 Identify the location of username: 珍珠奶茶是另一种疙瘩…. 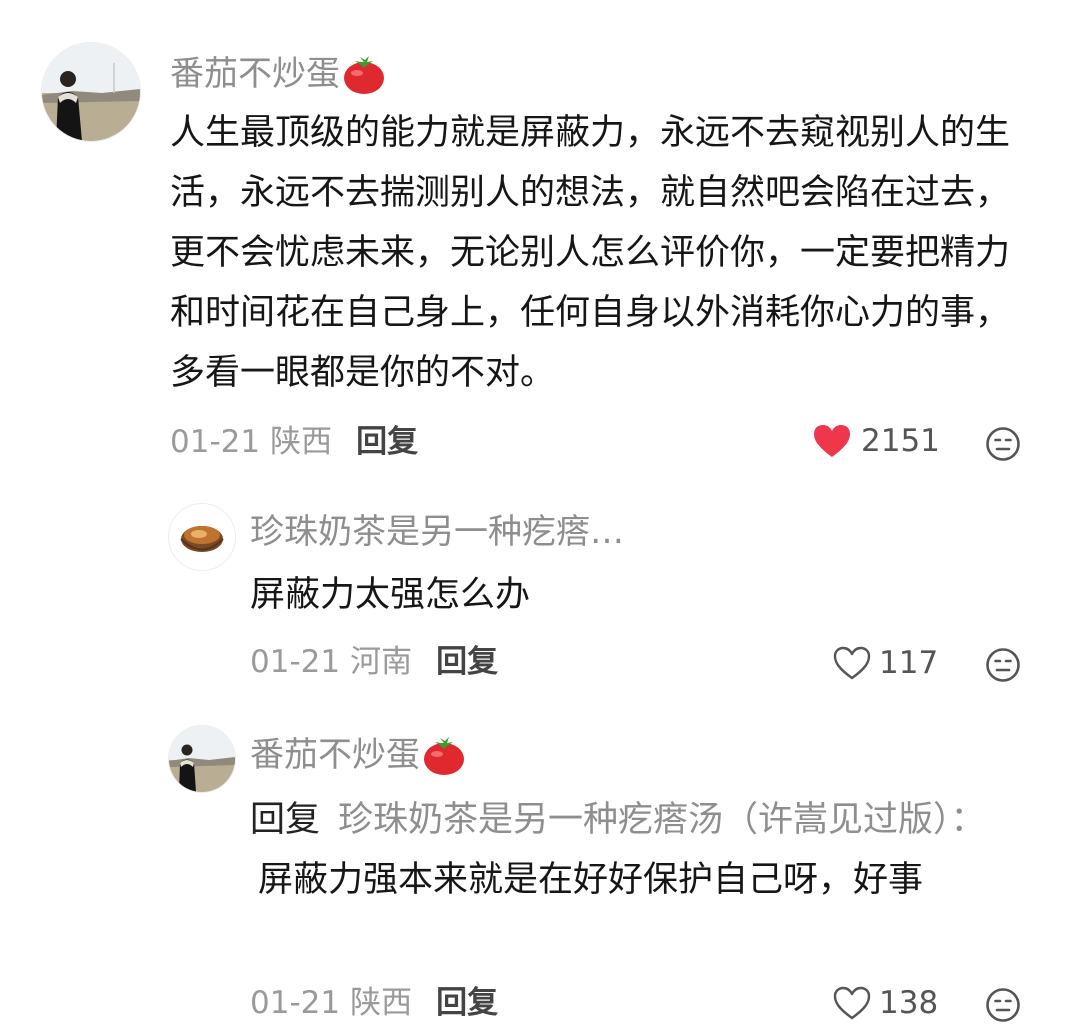
(437, 532).